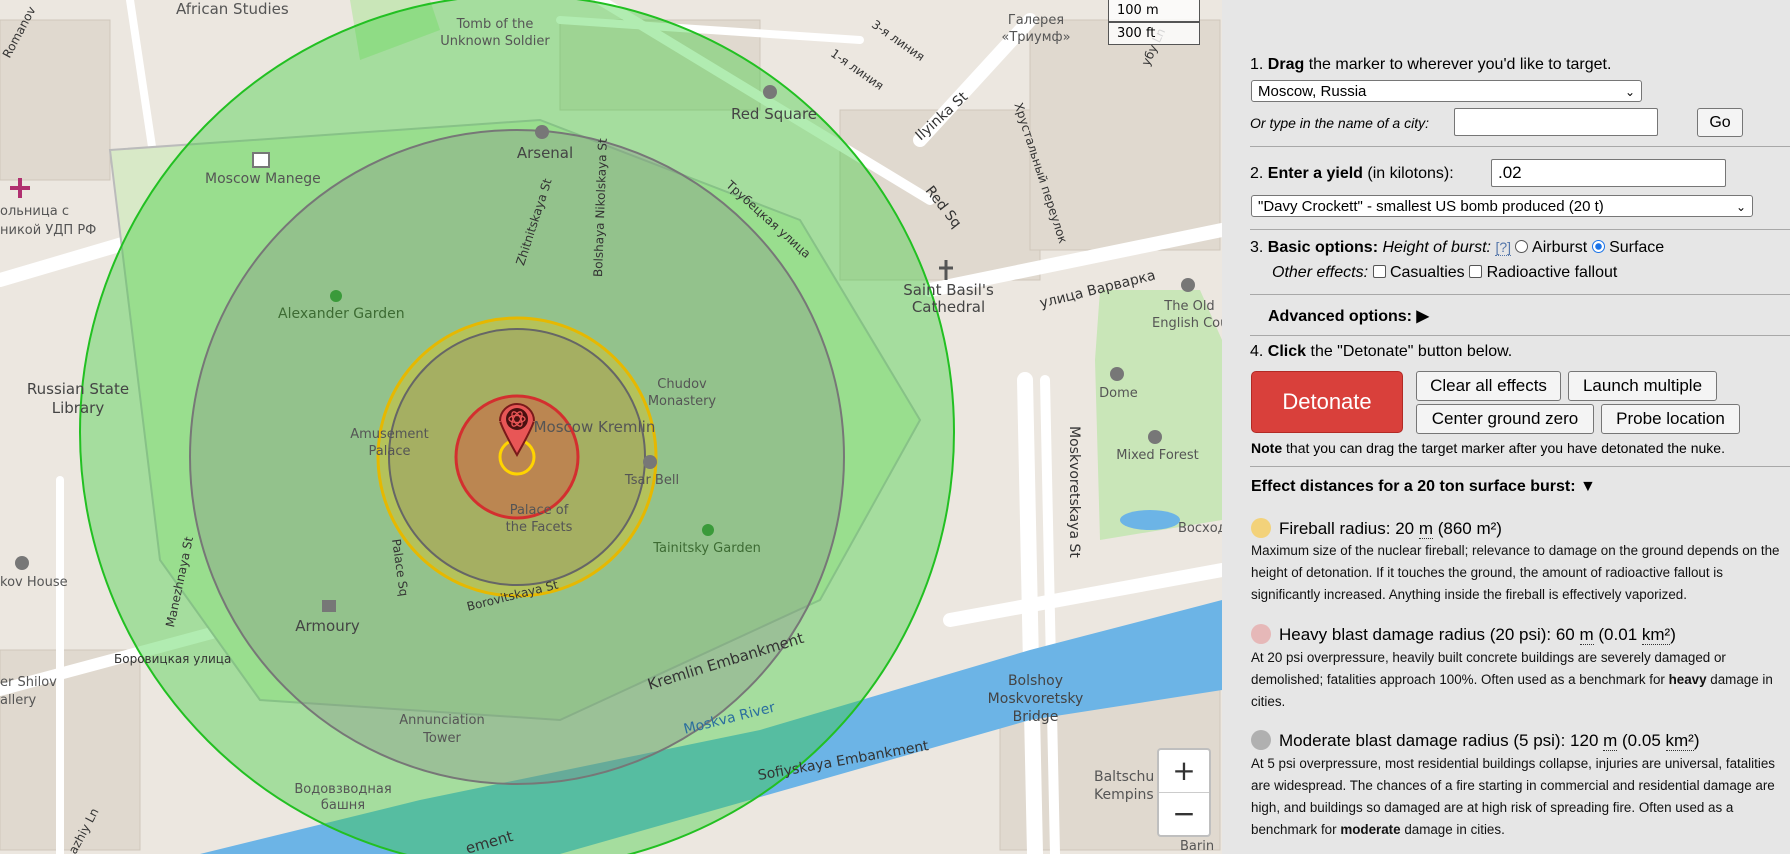 The width and height of the screenshot is (1790, 854). I want to click on map-label: Russian State Library, so click(78, 398).